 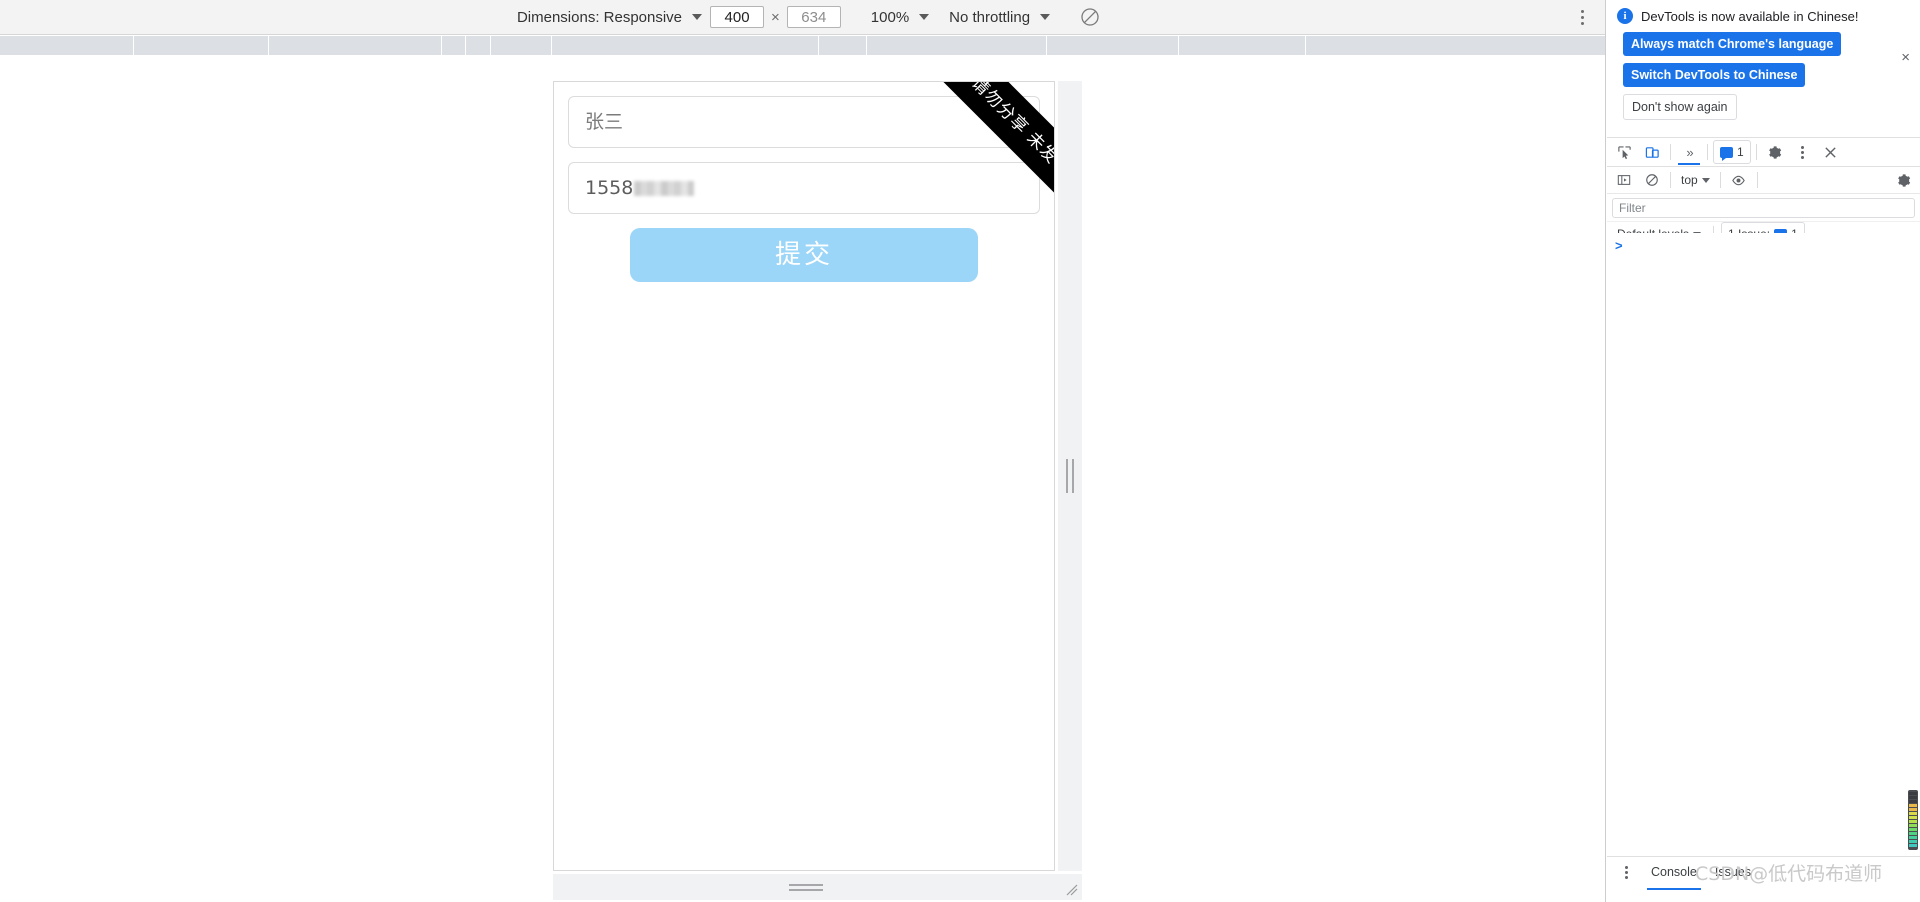 I want to click on issues-counter-button: 1, so click(x=1732, y=152).